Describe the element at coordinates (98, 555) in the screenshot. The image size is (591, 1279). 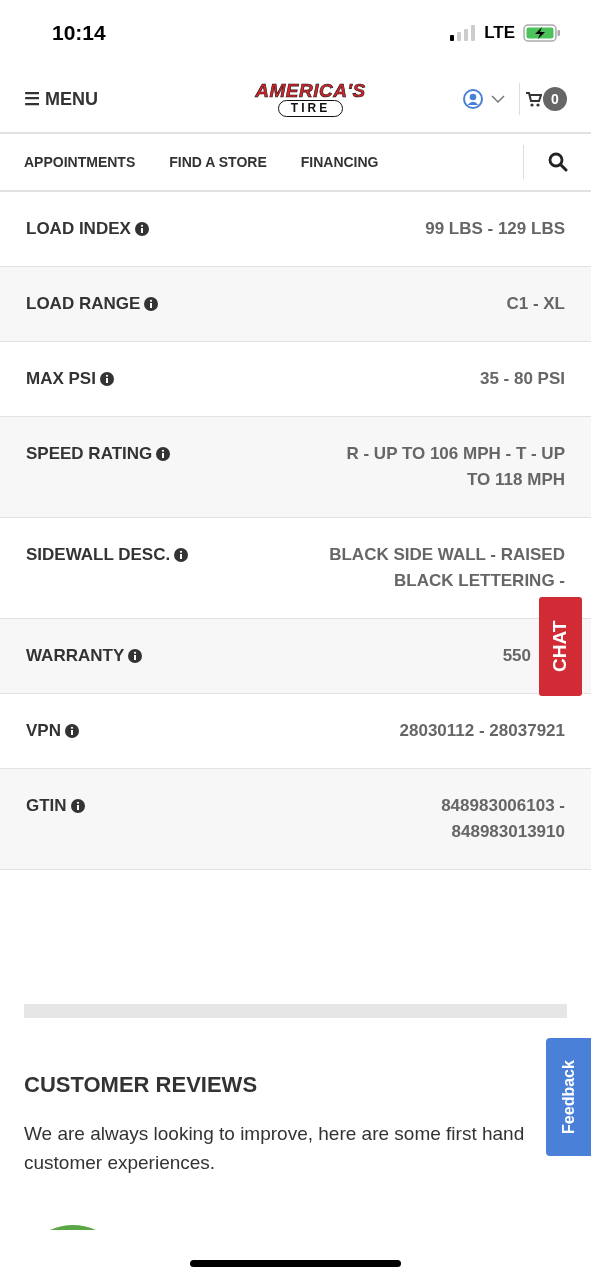
I see `spec-label: SIDEWALL DESC.` at that location.